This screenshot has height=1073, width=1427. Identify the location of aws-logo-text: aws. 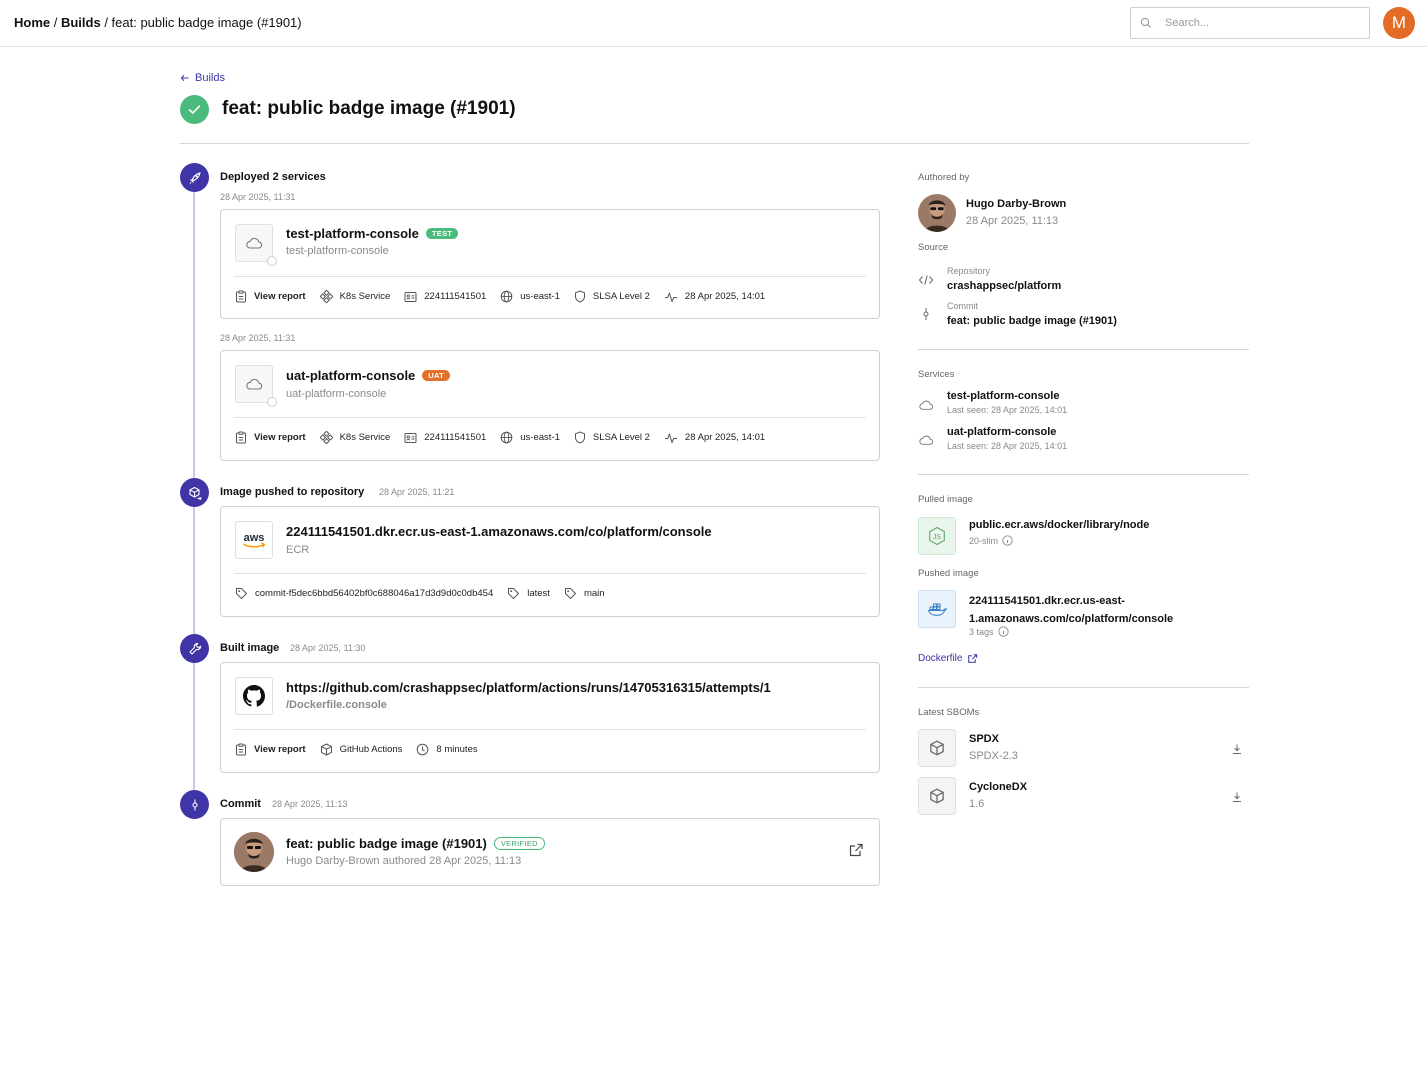
(254, 538).